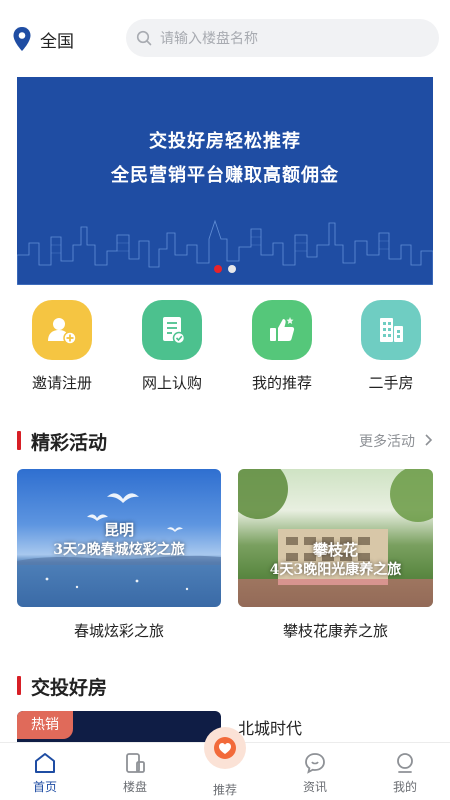 The width and height of the screenshot is (450, 800). Describe the element at coordinates (69, 443) in the screenshot. I see `section-title: 精彩活动` at that location.